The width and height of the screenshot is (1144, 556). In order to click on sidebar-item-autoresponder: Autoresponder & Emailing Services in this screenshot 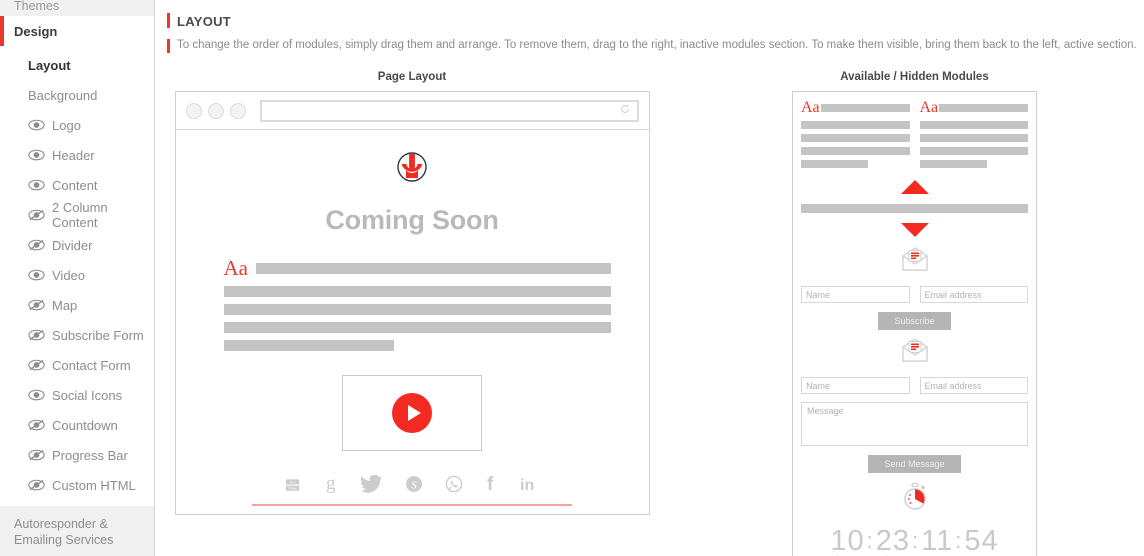, I will do `click(77, 532)`.